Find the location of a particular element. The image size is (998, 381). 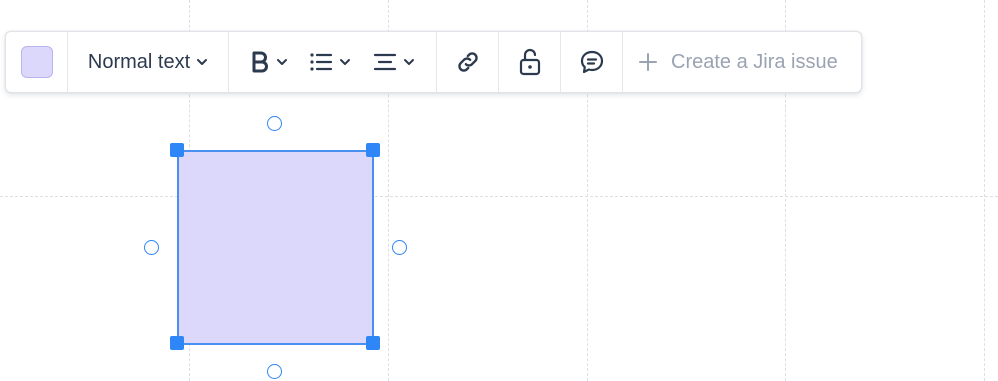

align-dropdown is located at coordinates (394, 62).